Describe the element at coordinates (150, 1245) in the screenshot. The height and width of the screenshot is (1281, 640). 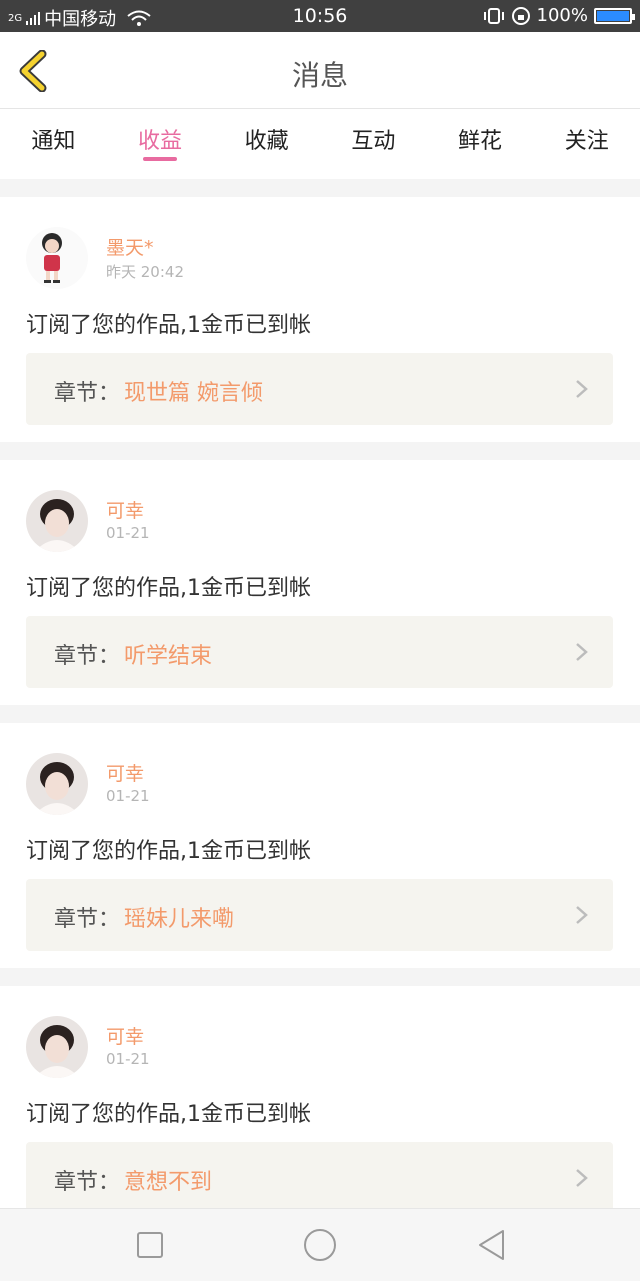
I see `square-icon` at that location.